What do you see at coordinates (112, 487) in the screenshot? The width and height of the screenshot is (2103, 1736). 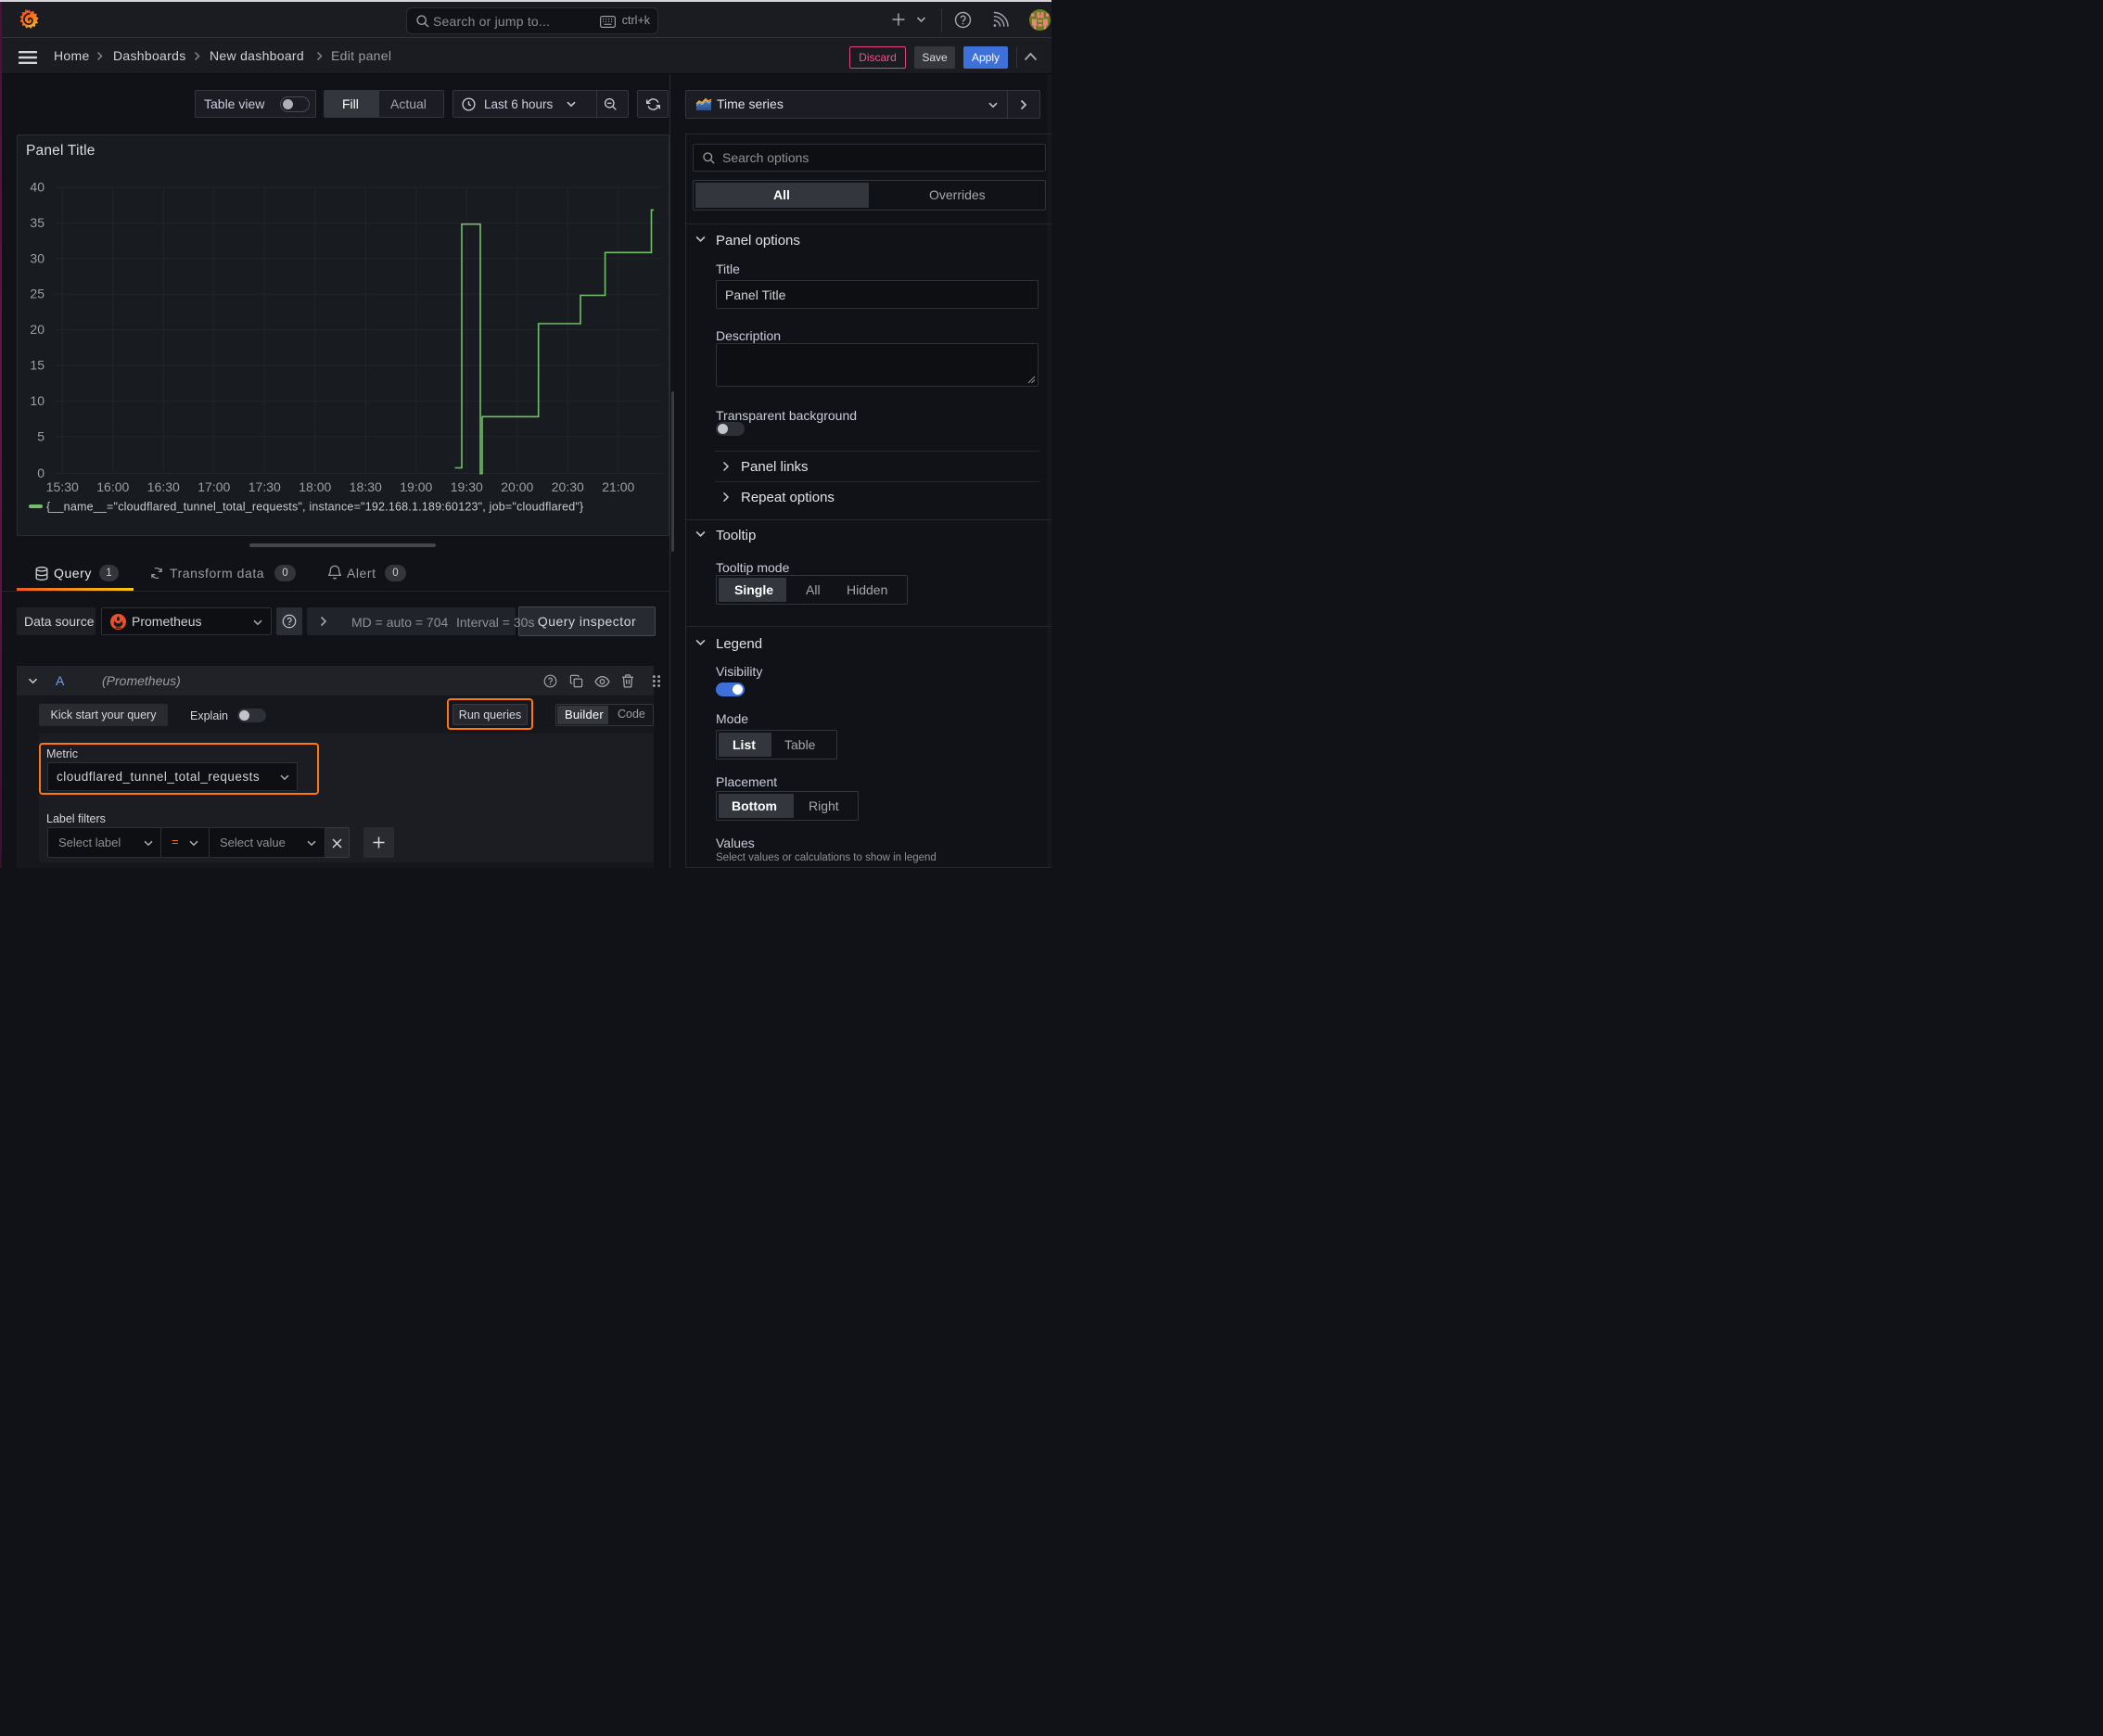 I see `svg-text: 16:00` at bounding box center [112, 487].